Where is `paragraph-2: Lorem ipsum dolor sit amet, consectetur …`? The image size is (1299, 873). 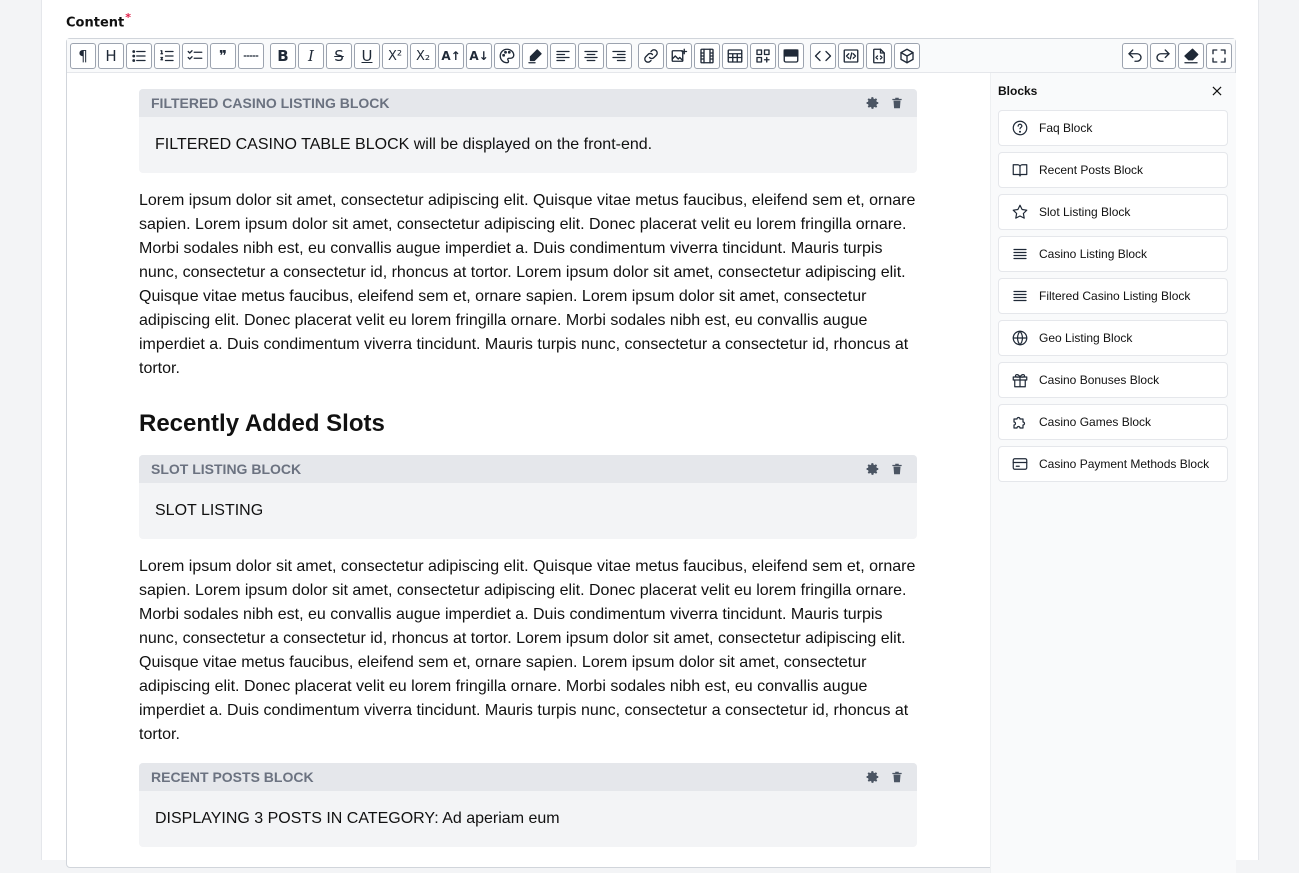
paragraph-2: Lorem ipsum dolor sit amet, consectetur … is located at coordinates (528, 651).